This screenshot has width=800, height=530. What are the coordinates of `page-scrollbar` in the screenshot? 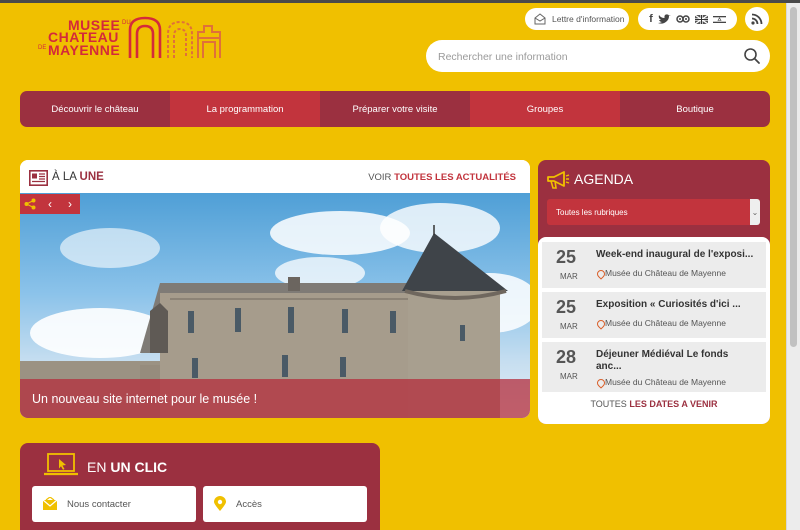 It's located at (793, 266).